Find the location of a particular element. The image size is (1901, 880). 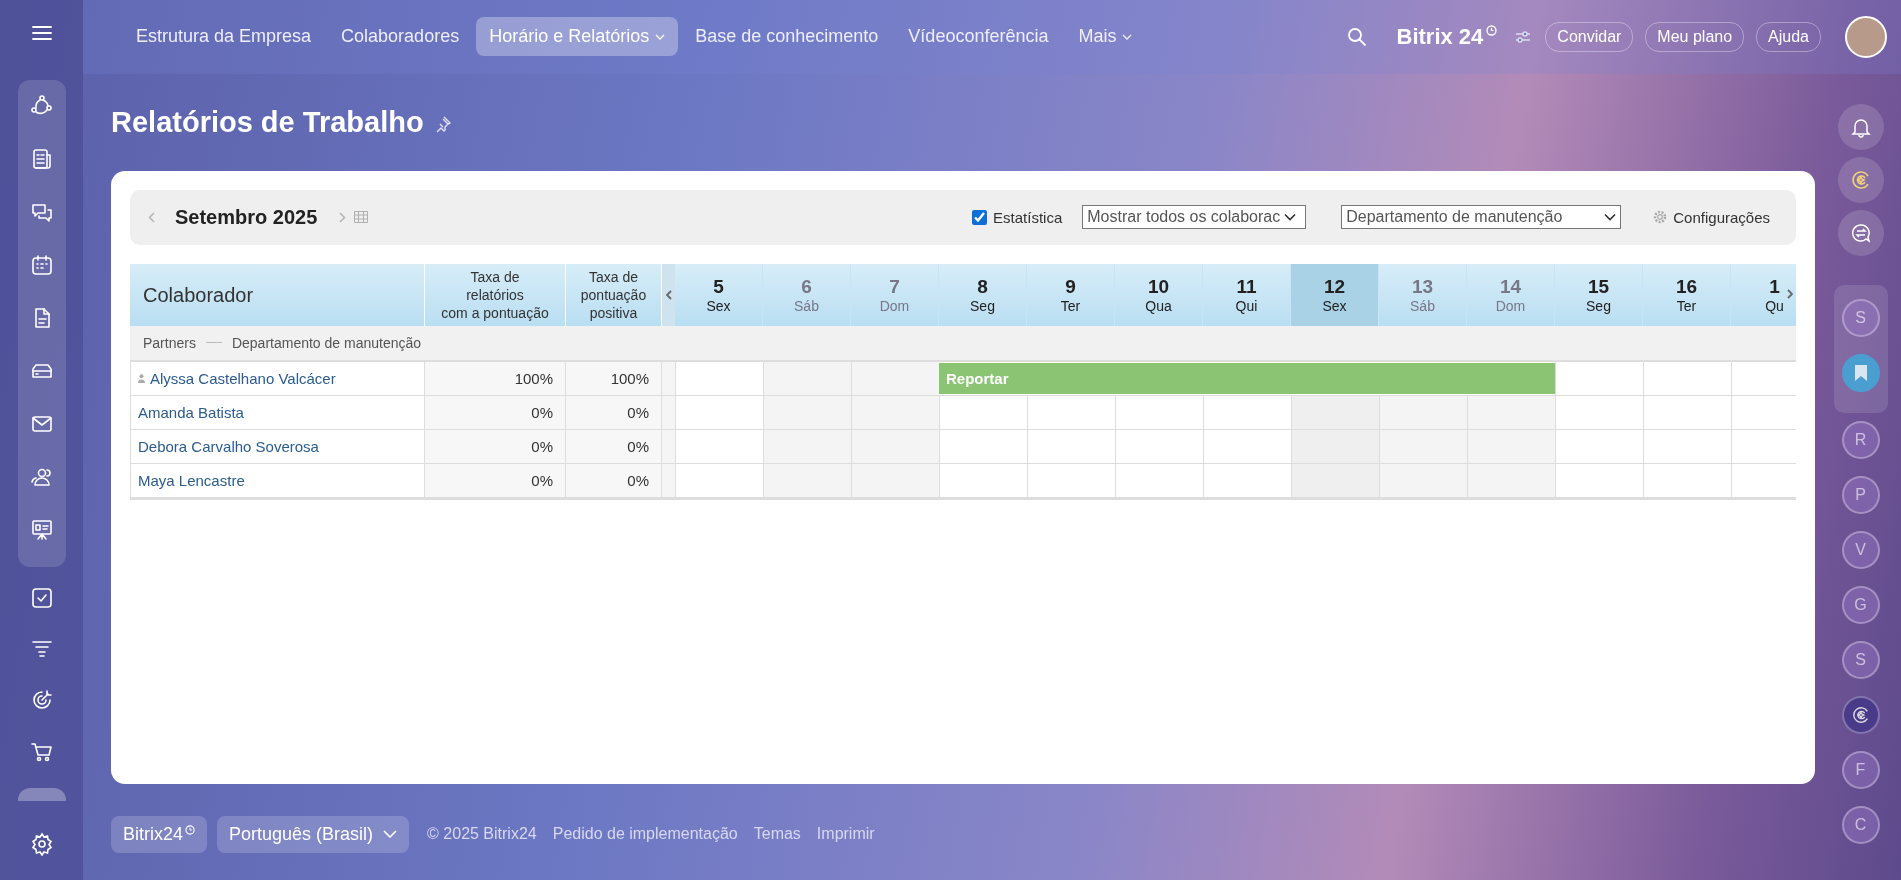

notification-bell-icon is located at coordinates (1860, 127).